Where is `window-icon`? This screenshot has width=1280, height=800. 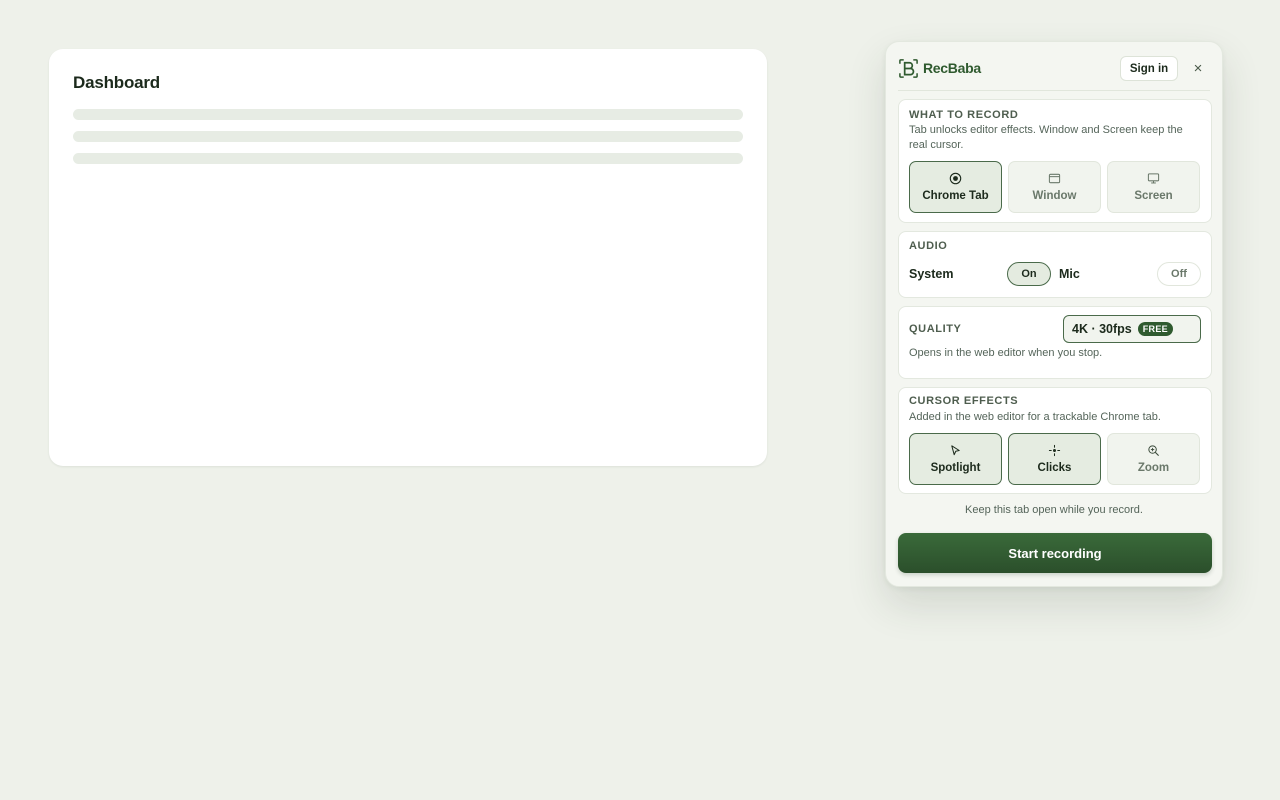 window-icon is located at coordinates (1054, 178).